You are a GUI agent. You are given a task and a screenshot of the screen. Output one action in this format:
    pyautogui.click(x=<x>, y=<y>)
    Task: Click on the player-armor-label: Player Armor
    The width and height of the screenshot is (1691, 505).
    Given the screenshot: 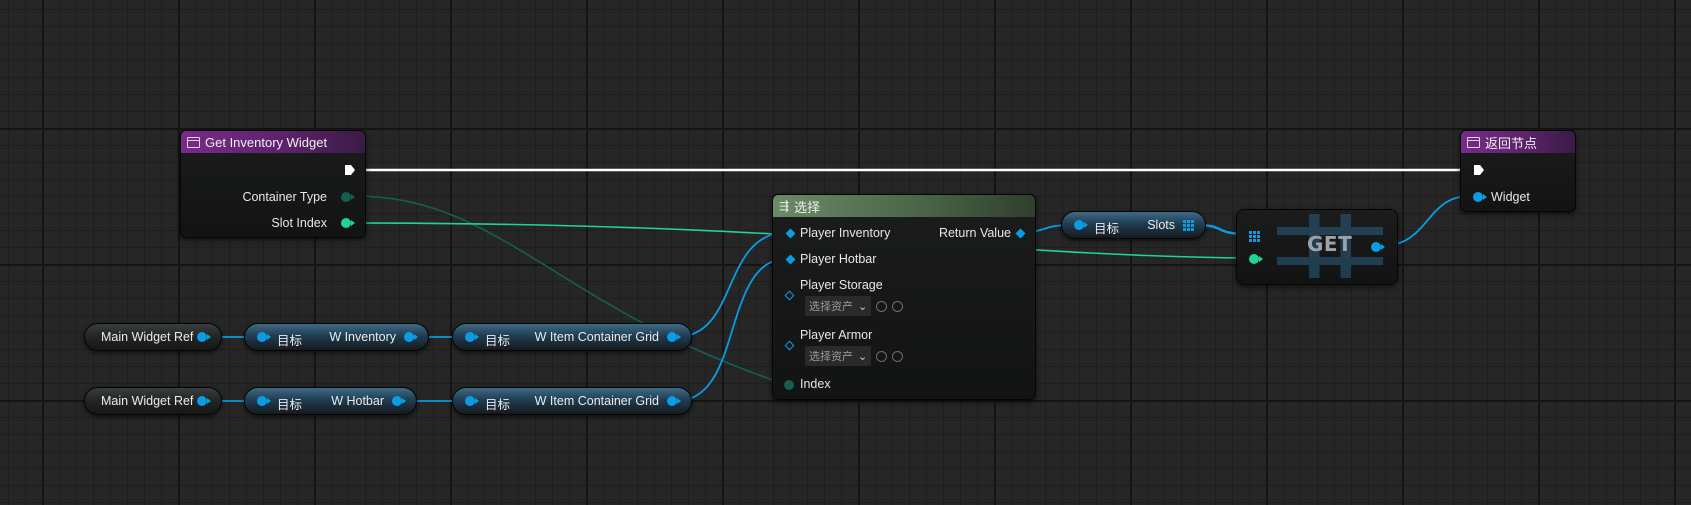 What is the action you would take?
    pyautogui.click(x=836, y=335)
    